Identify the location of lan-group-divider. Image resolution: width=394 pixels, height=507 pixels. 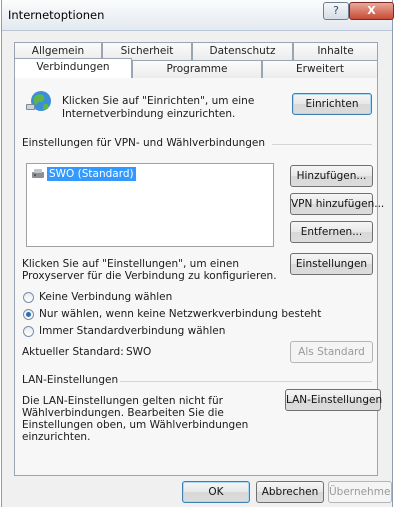
(246, 381).